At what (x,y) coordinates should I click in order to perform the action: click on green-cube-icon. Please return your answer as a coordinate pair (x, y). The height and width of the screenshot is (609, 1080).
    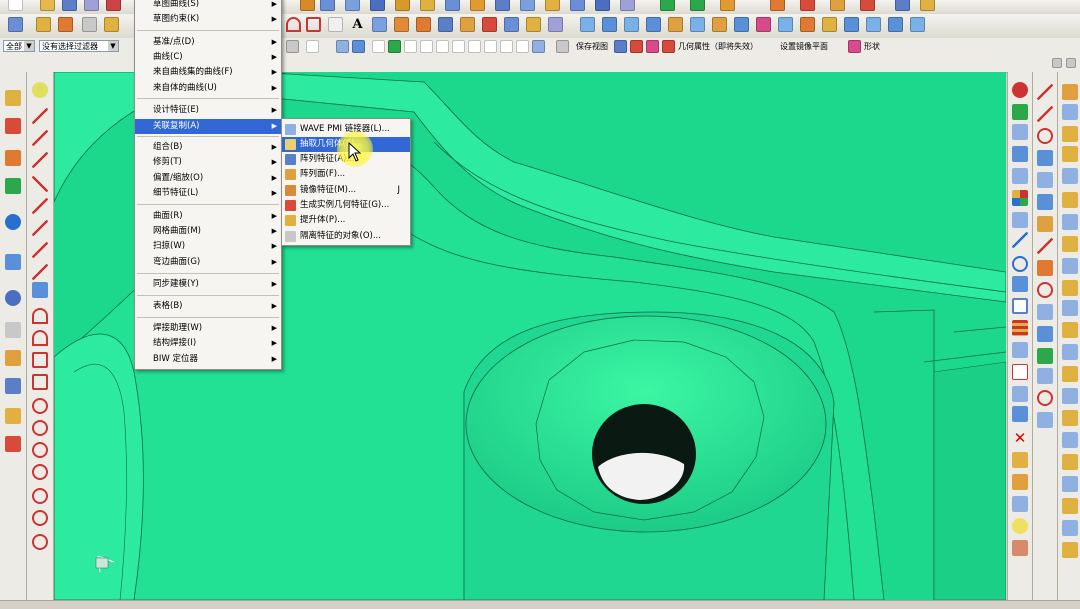
    Looking at the image, I should click on (667, 5).